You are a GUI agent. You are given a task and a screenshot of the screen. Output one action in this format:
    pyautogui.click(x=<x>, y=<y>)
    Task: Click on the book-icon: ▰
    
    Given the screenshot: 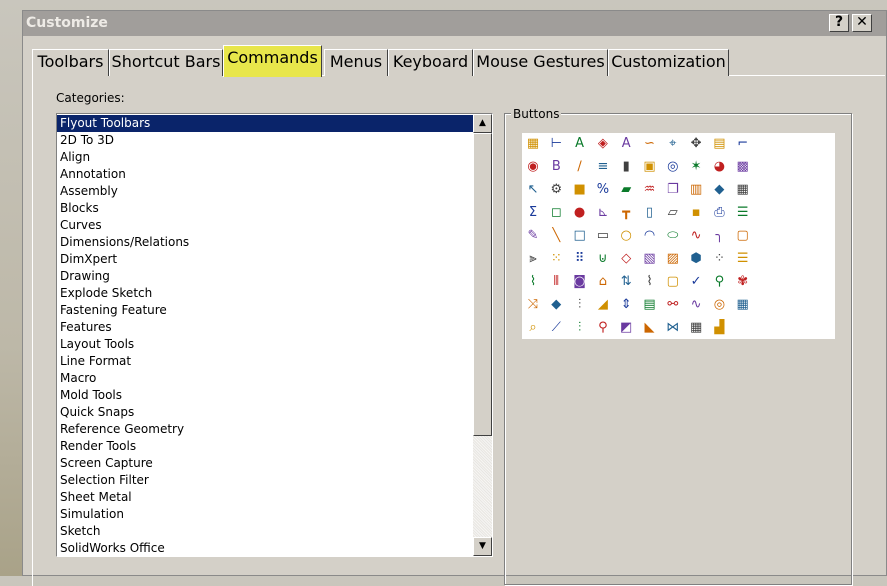 What is the action you would take?
    pyautogui.click(x=626, y=190)
    